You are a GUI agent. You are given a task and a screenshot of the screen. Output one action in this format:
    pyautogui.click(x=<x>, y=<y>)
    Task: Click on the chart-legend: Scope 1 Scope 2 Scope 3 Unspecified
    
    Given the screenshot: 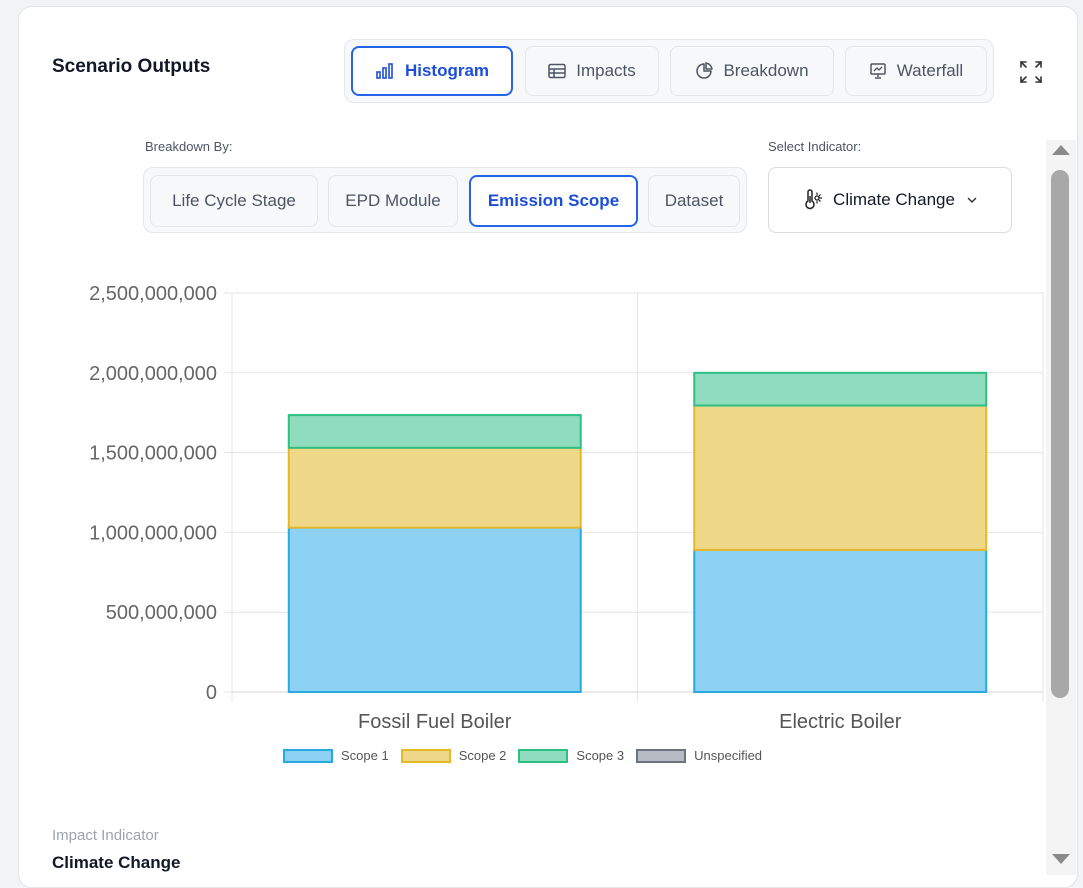 What is the action you would take?
    pyautogui.click(x=528, y=755)
    